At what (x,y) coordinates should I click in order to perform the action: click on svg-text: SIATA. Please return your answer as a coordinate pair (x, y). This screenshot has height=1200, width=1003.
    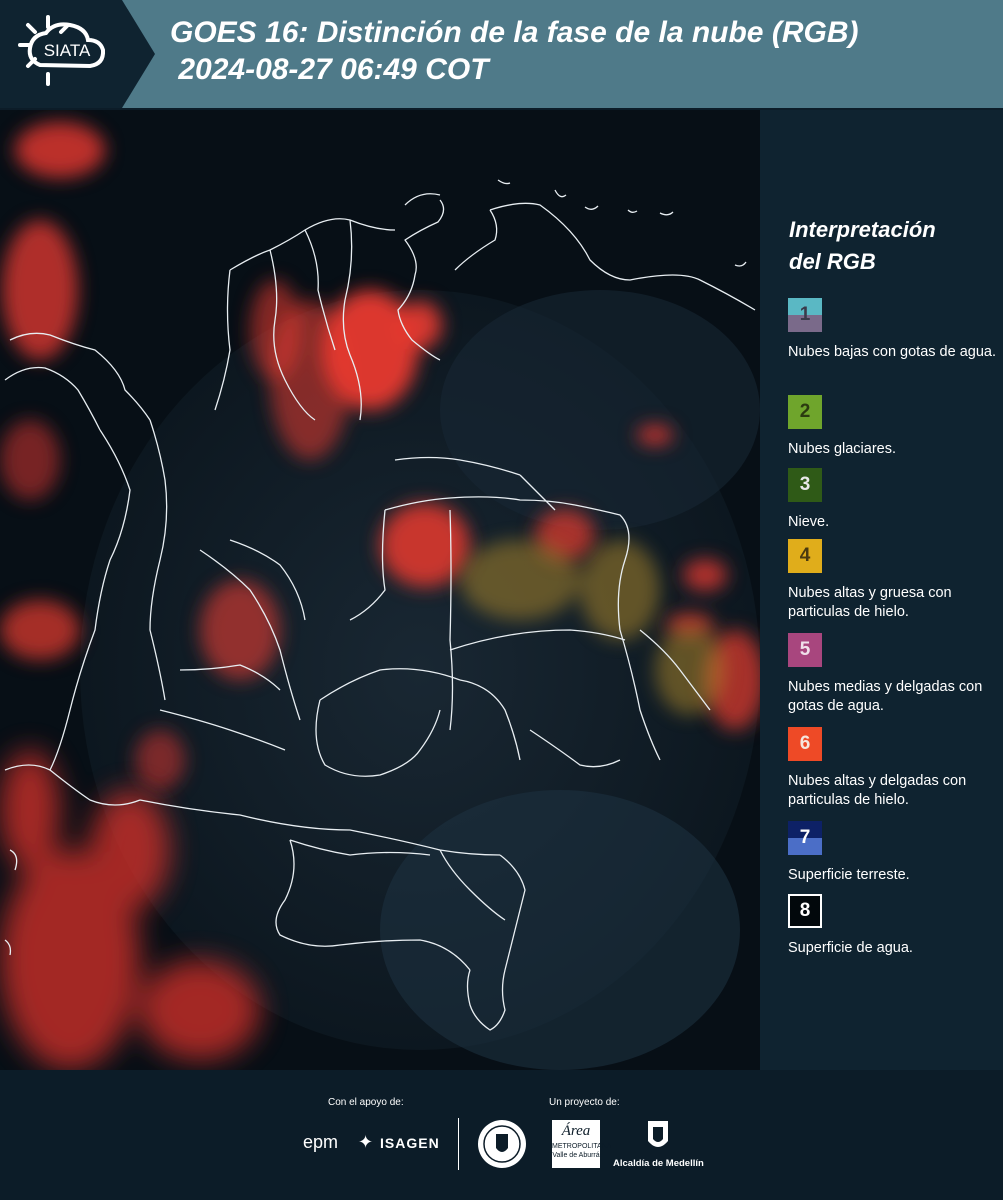
    Looking at the image, I should click on (67, 50).